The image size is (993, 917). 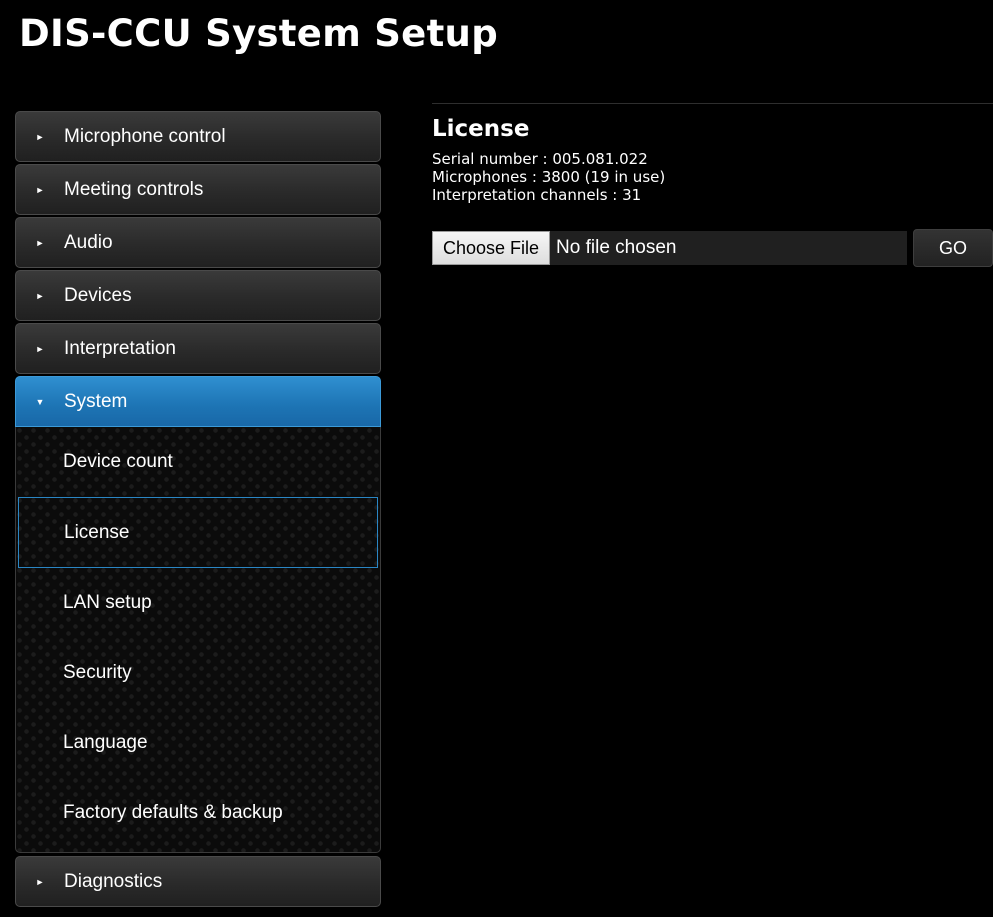 I want to click on submenu-item-lan-setup: LAN setup, so click(x=198, y=603).